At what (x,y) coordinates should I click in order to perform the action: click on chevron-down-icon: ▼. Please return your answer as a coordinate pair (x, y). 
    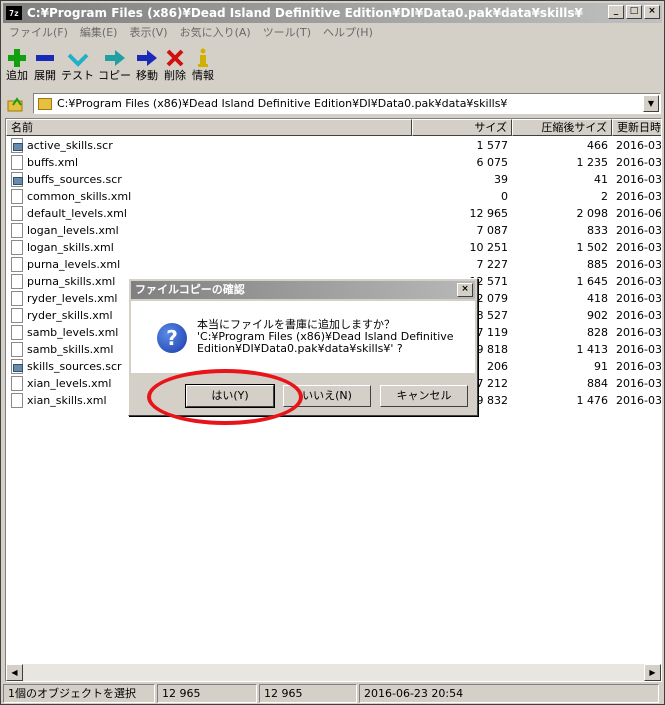
    Looking at the image, I should click on (651, 103).